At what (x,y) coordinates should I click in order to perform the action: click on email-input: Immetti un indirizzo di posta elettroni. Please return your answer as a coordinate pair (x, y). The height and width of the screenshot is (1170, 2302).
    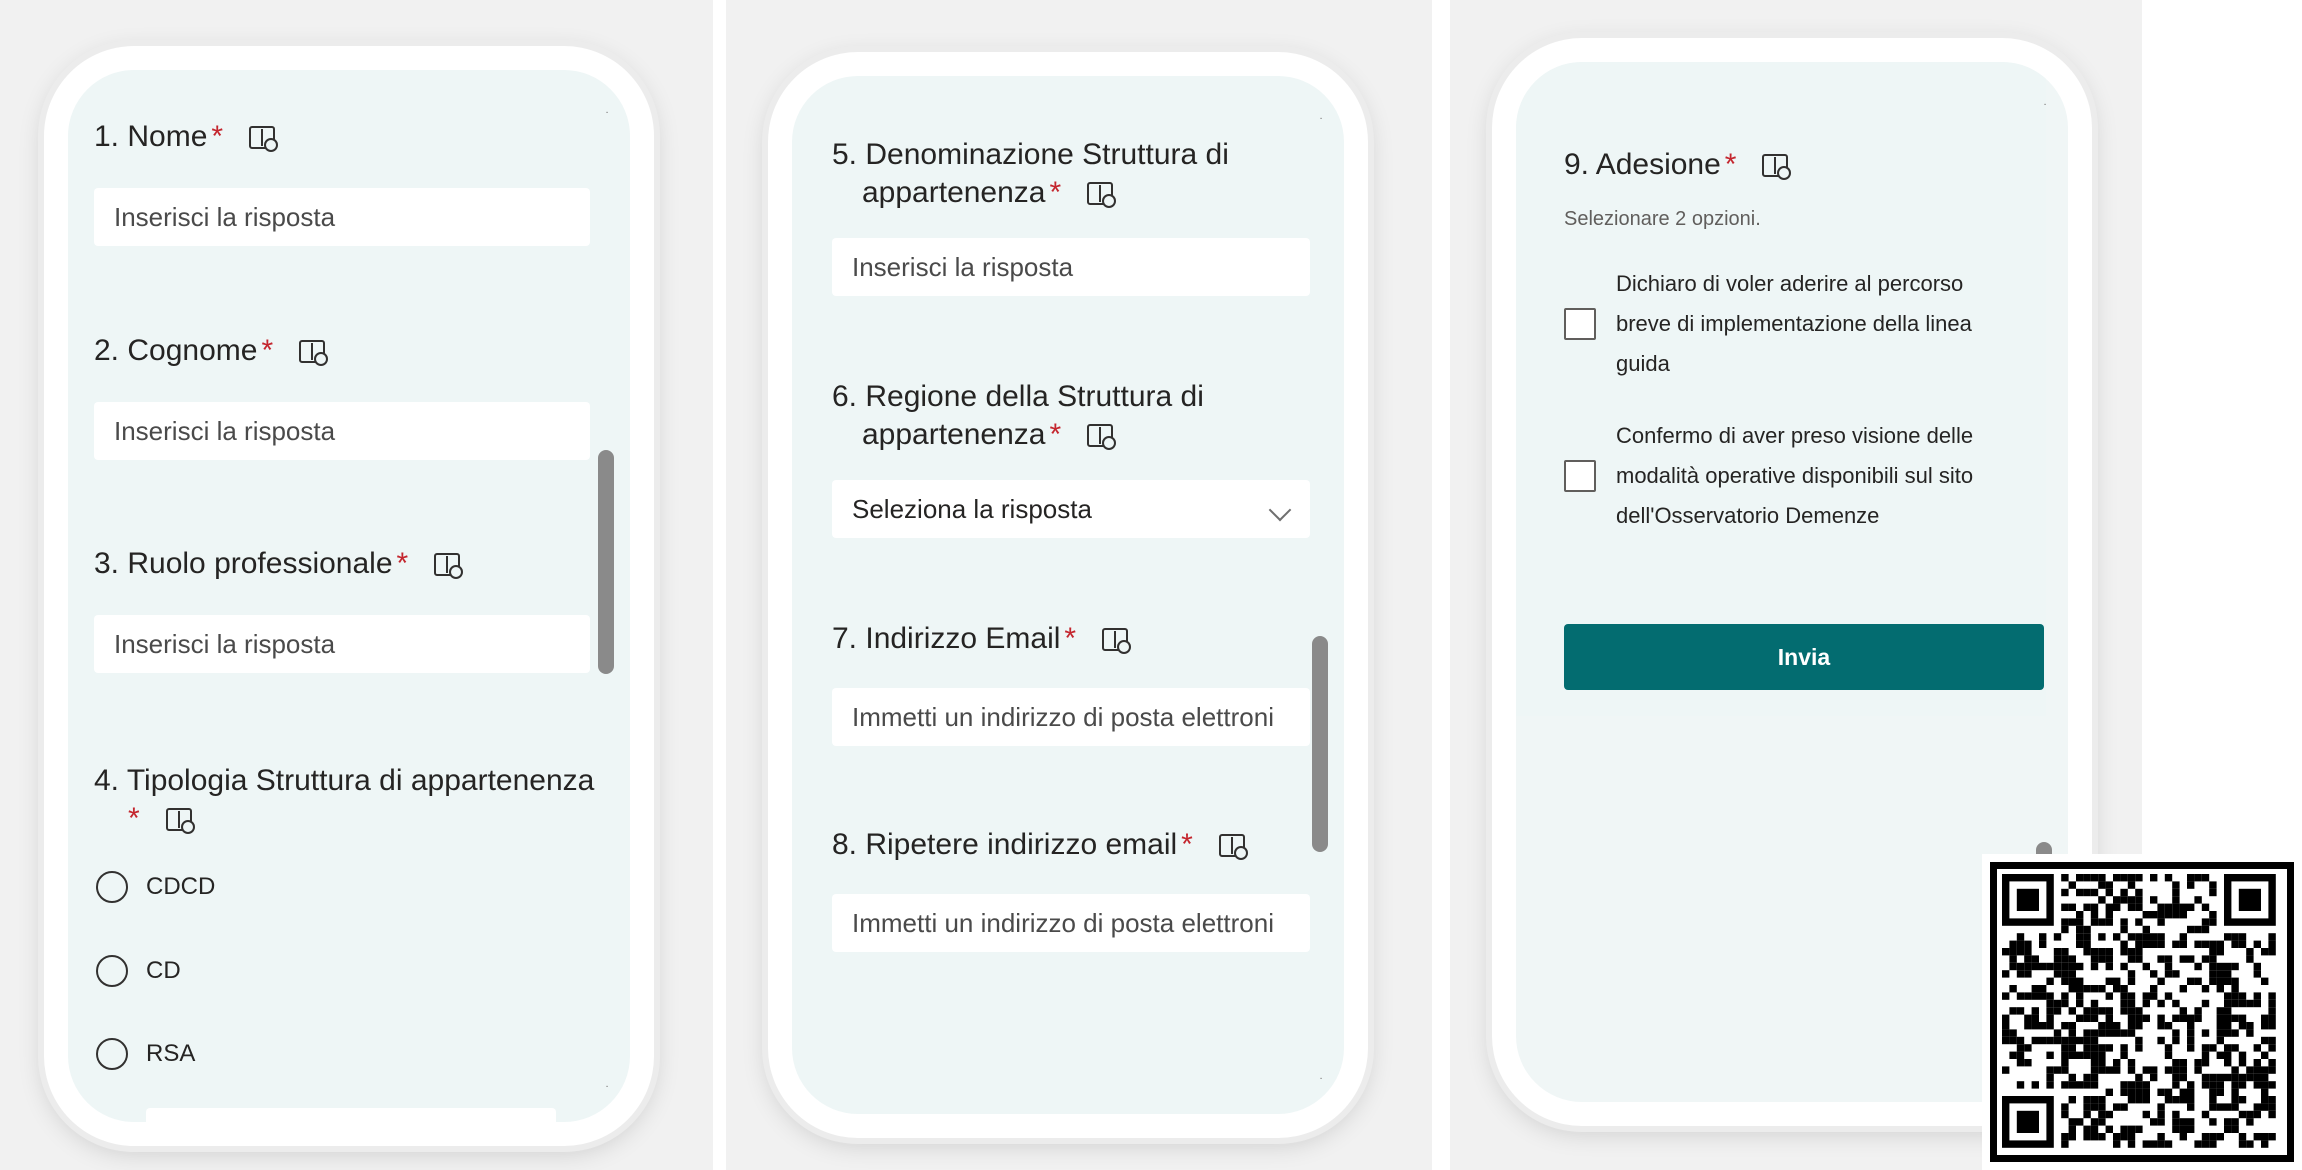
    Looking at the image, I should click on (1071, 717).